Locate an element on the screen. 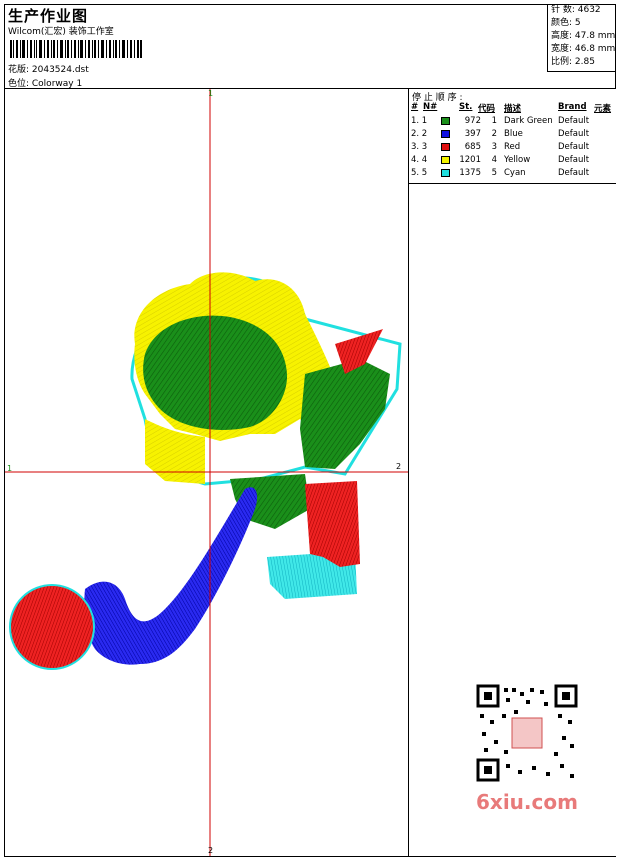 This screenshot has width=620, height=861. table-divider is located at coordinates (512, 183).